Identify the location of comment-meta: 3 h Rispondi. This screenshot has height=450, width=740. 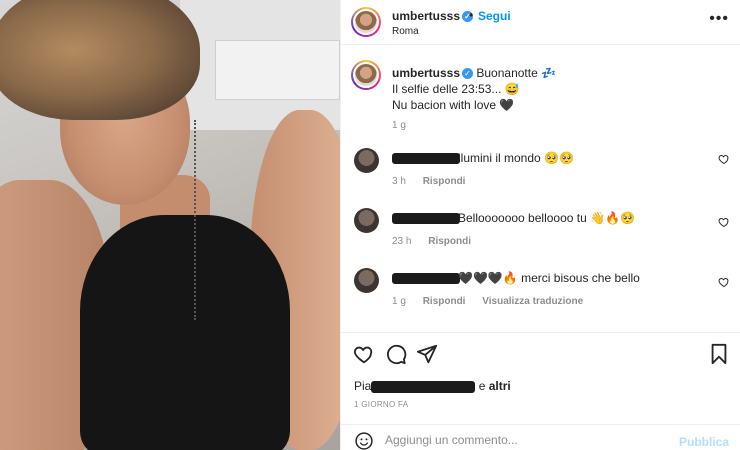
(435, 181).